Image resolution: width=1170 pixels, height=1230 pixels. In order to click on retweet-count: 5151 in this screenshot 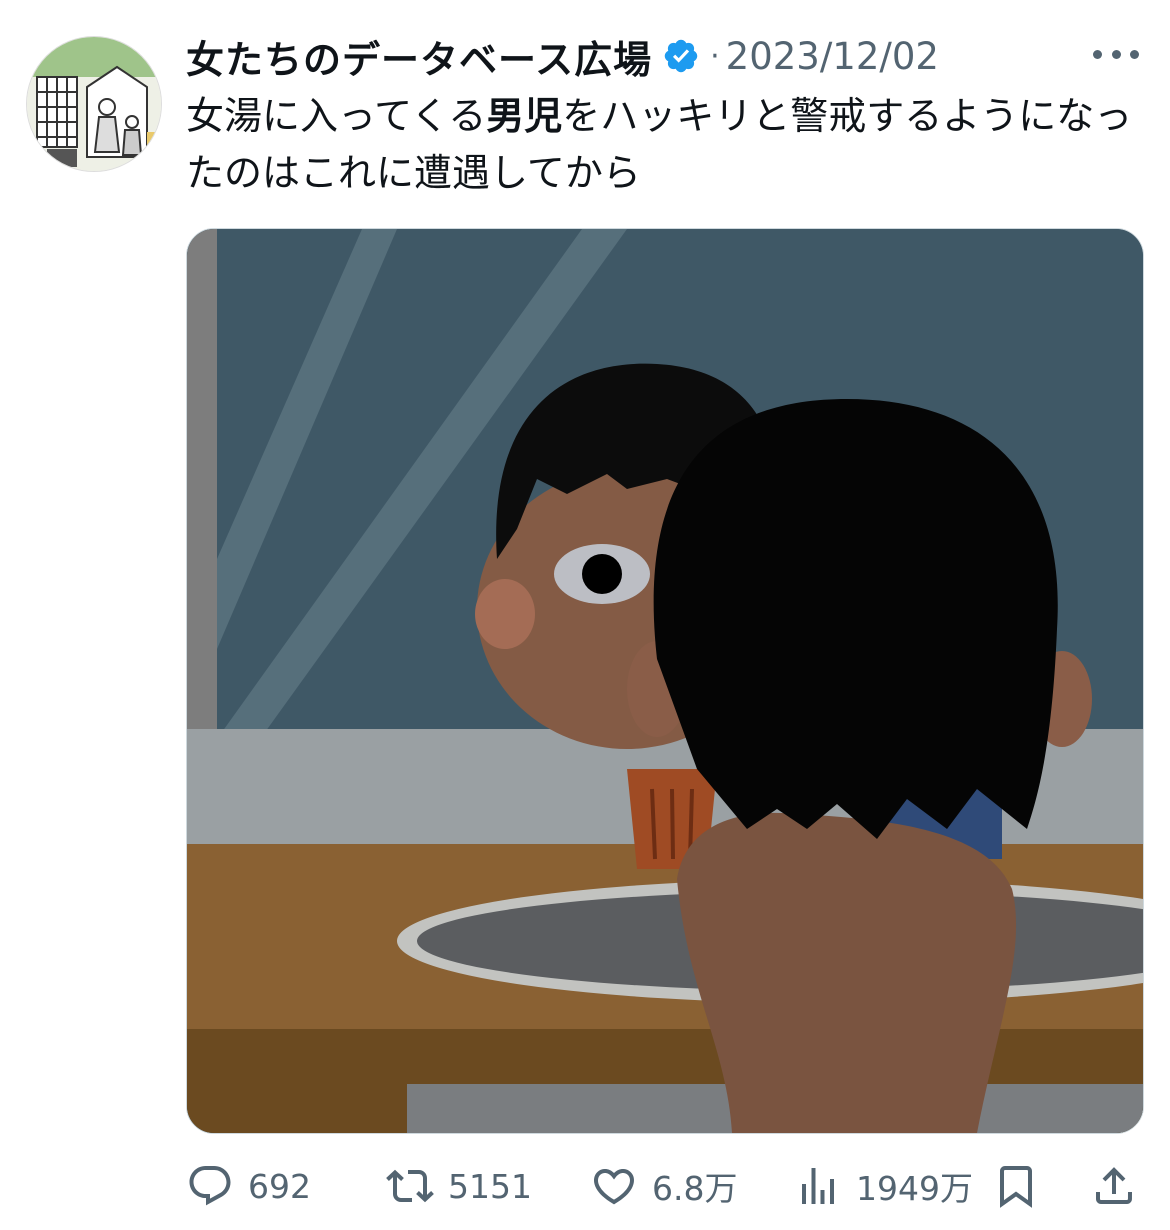, I will do `click(490, 1186)`.